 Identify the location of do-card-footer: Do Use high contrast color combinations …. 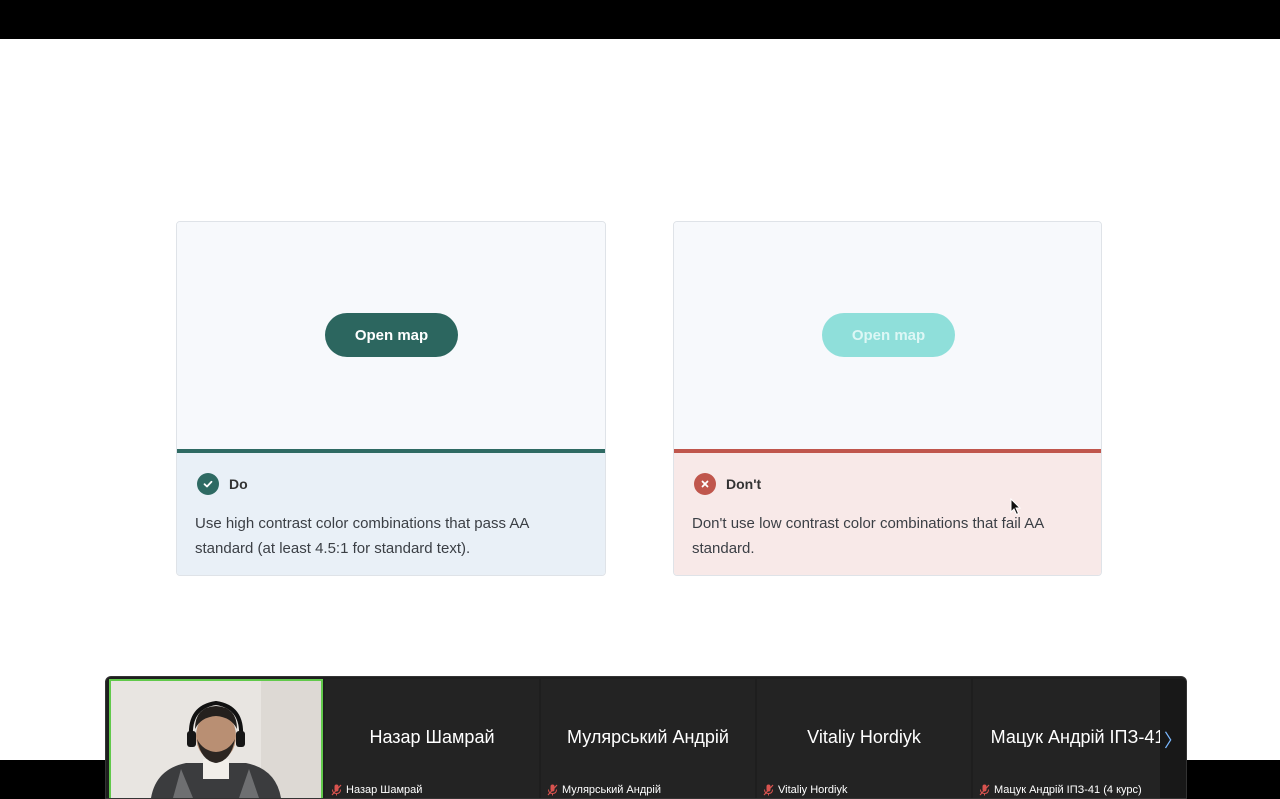
(391, 514).